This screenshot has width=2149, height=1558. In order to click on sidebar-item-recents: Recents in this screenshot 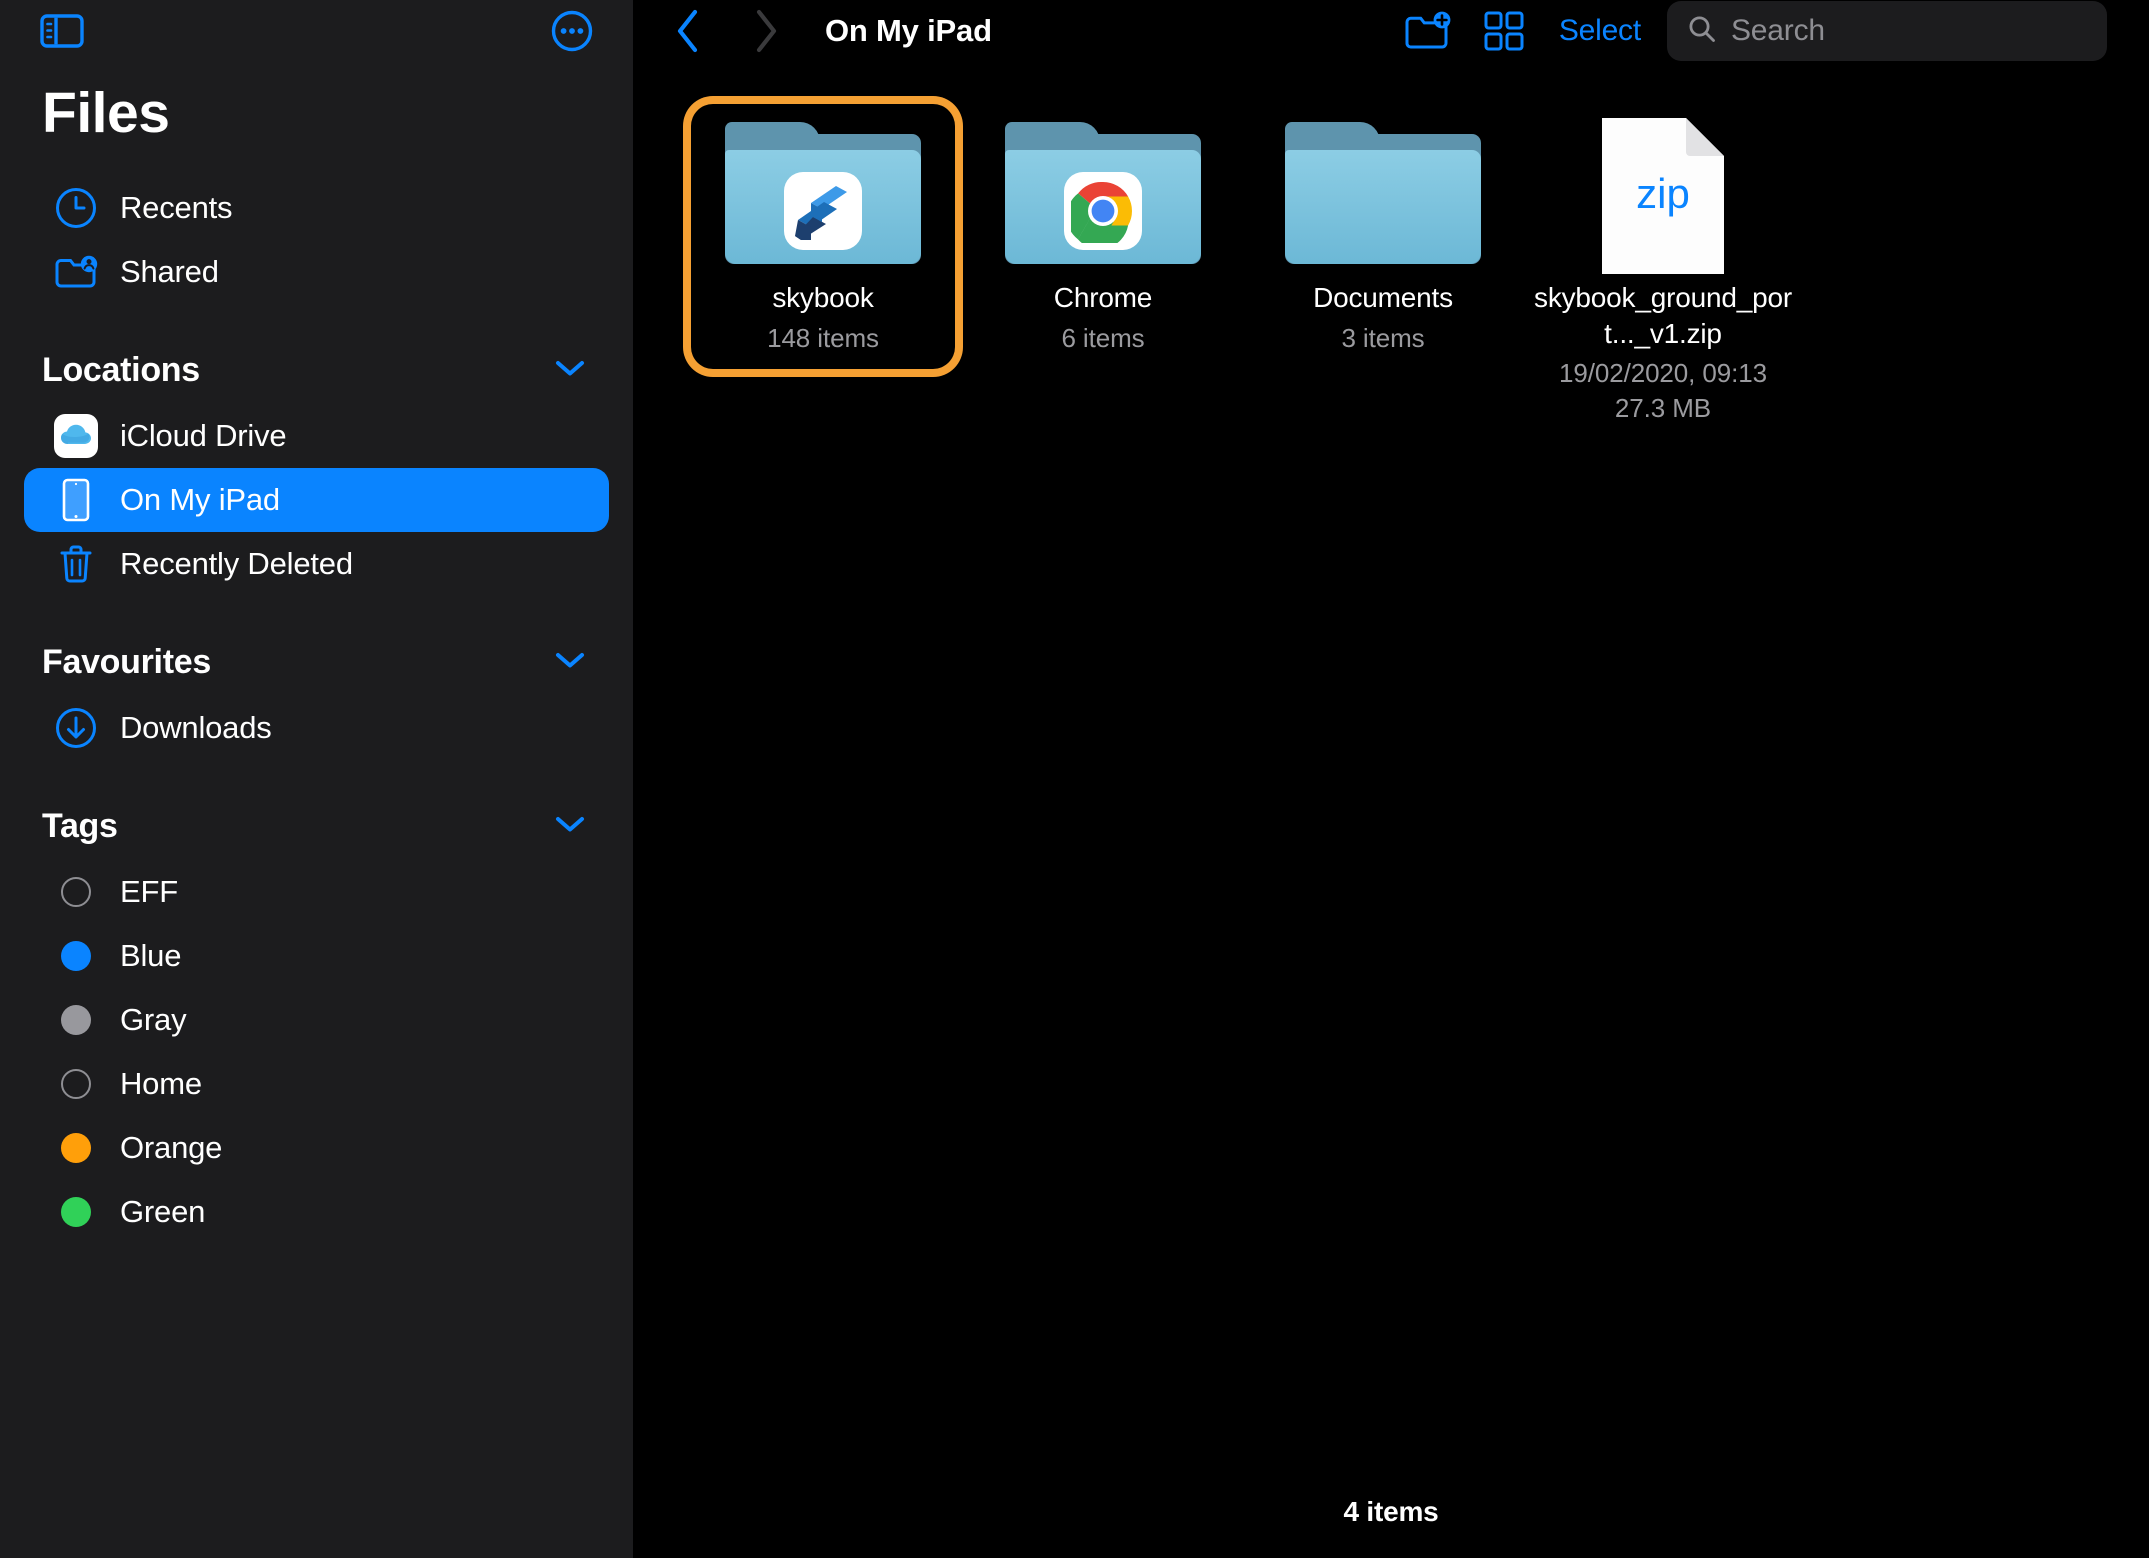, I will do `click(316, 208)`.